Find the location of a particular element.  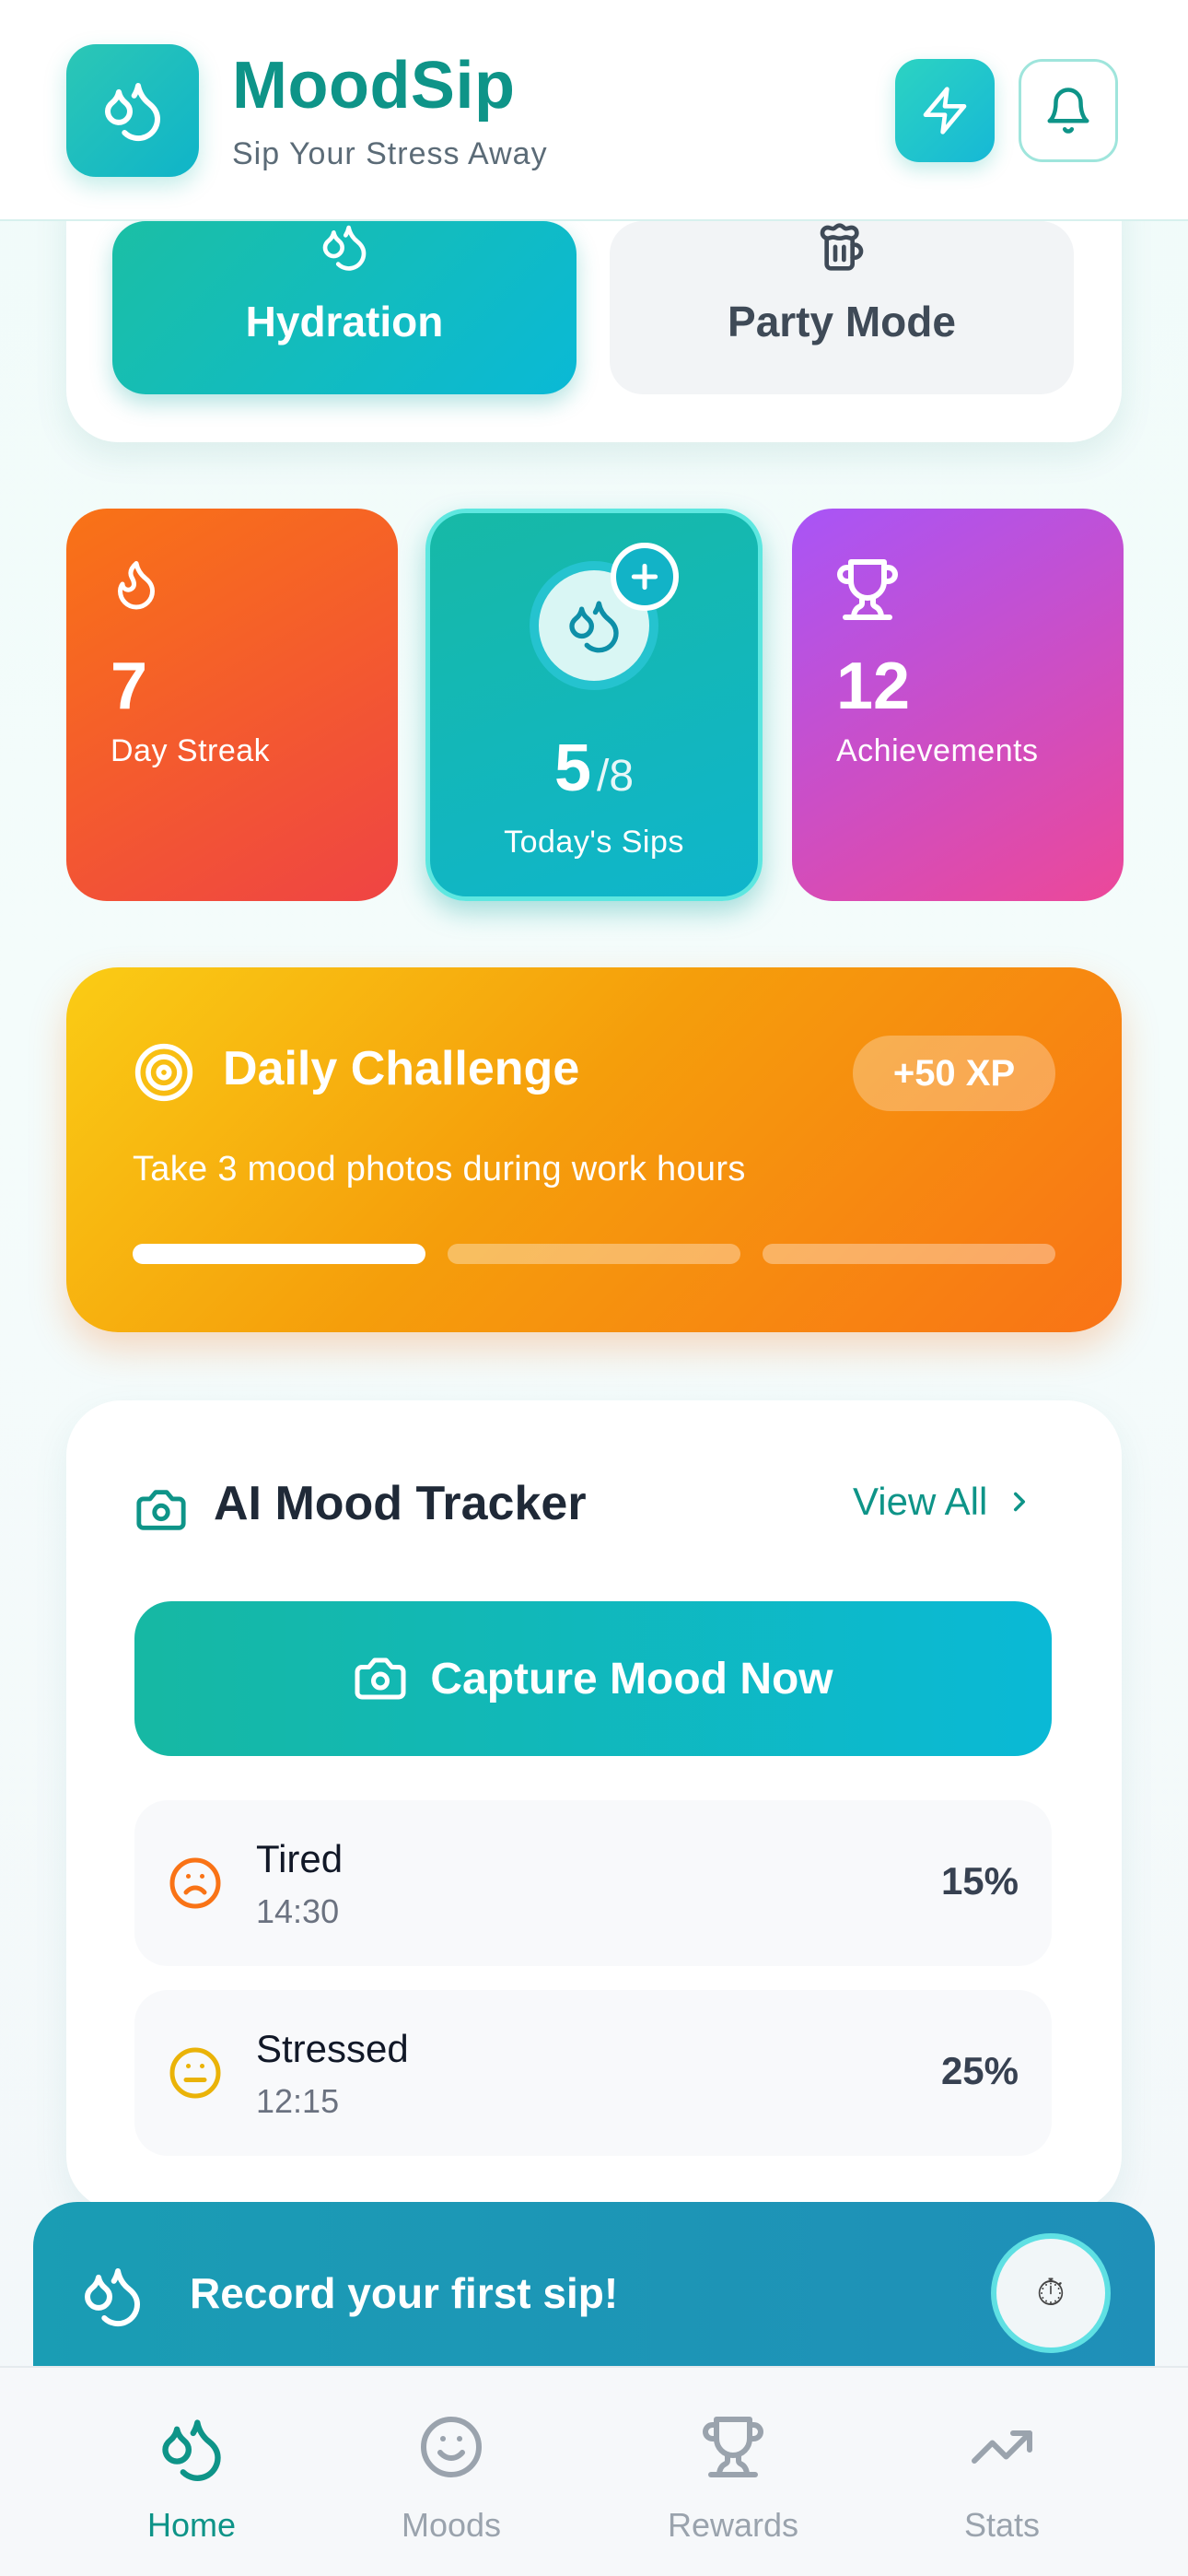

first-sip-toast: Record your first sip! ⏱ is located at coordinates (594, 2294).